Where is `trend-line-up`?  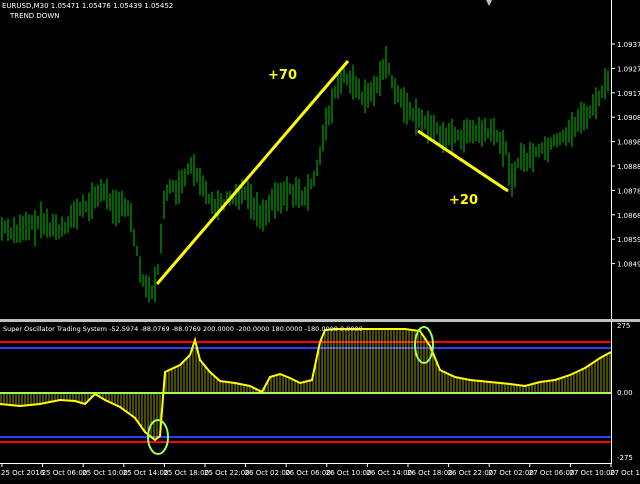
trend-line-up is located at coordinates (252, 172).